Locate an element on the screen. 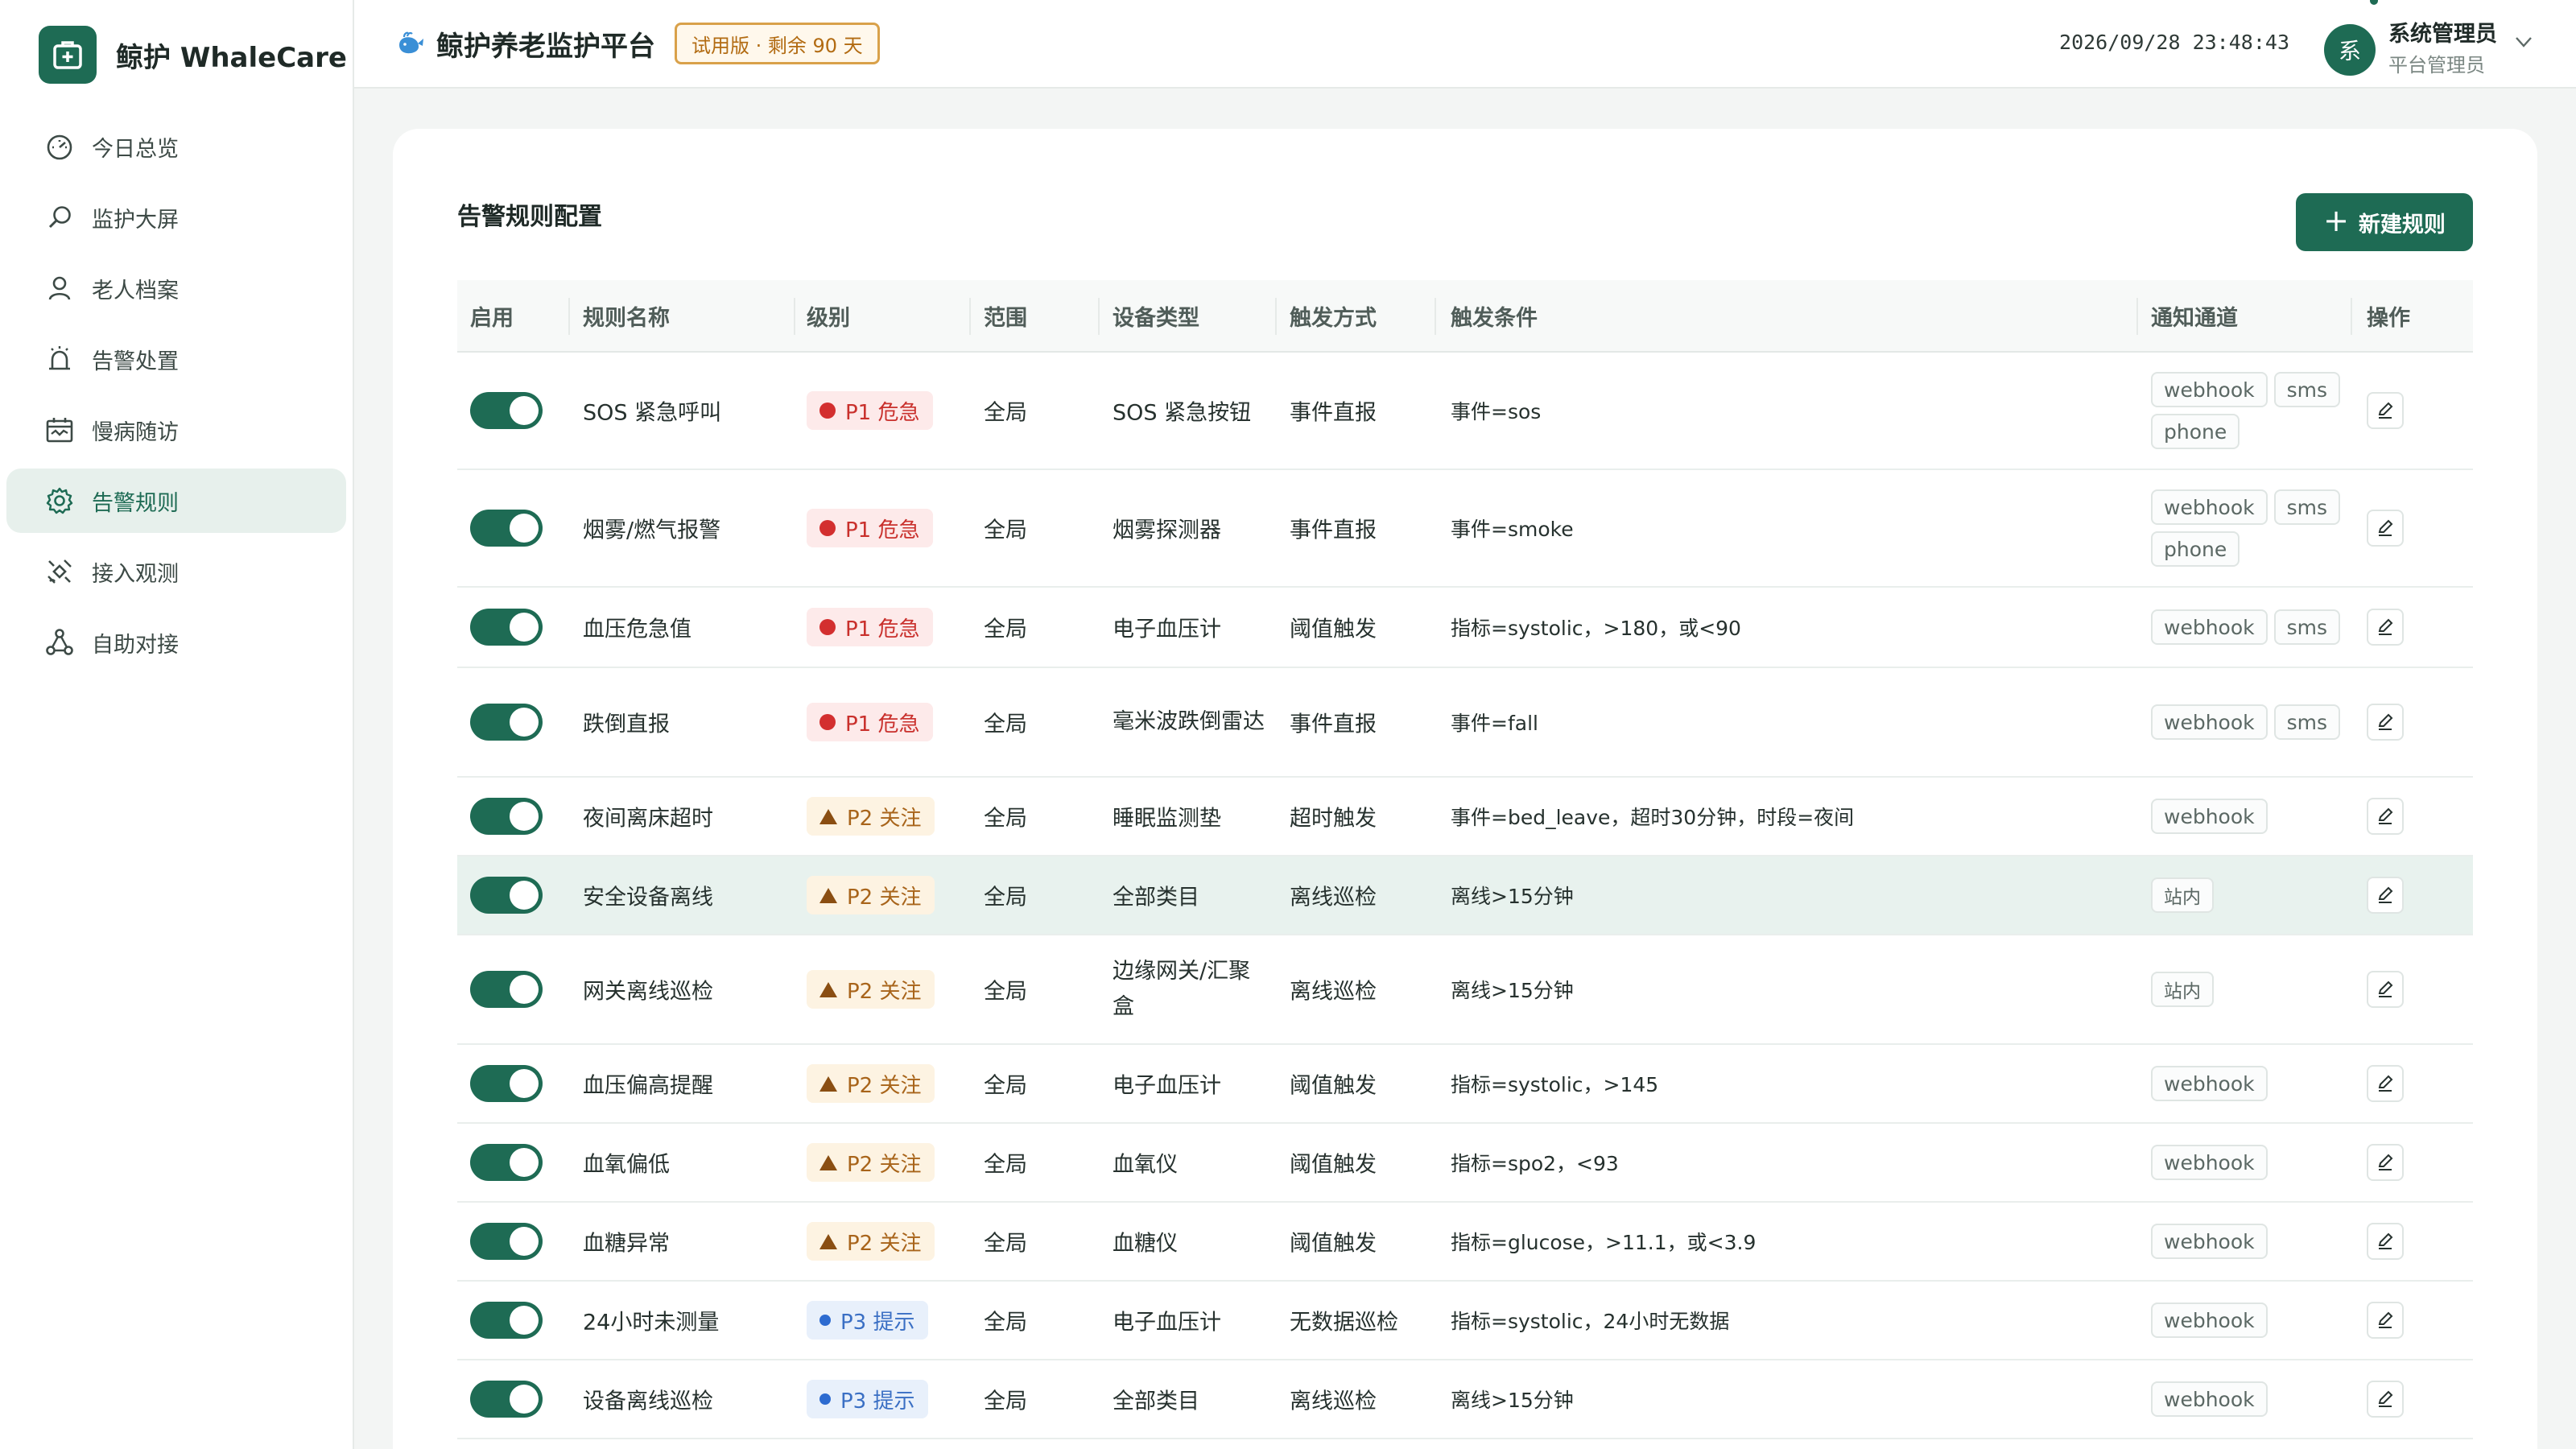 The height and width of the screenshot is (1449, 2576). person-icon is located at coordinates (59, 288).